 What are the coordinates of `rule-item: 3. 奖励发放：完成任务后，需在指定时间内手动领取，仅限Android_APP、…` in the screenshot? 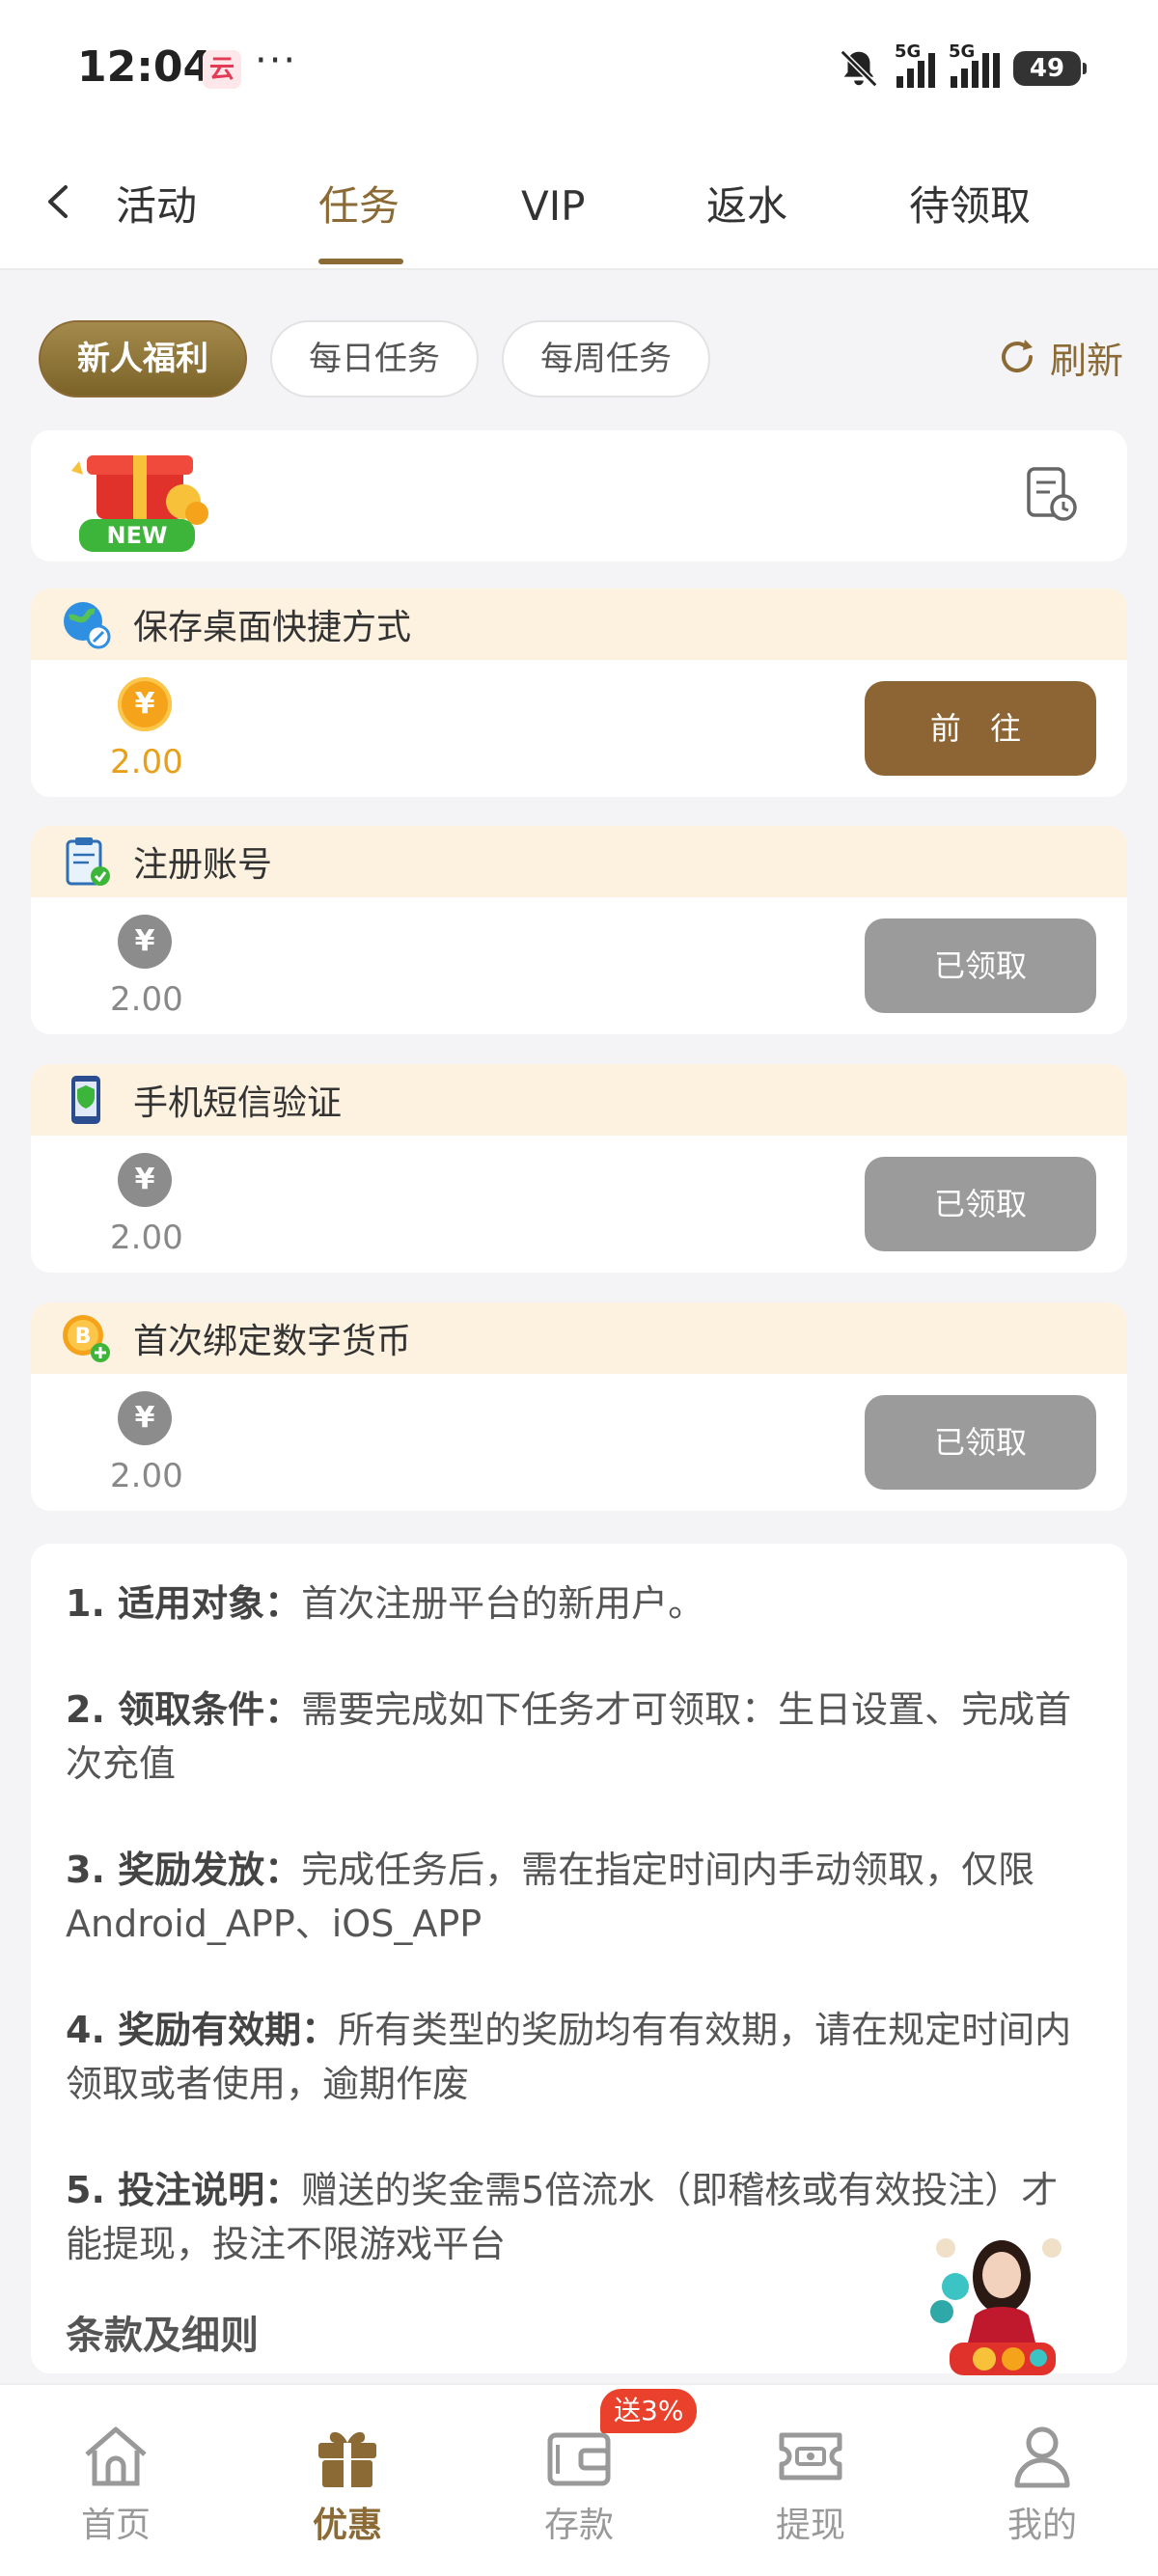 It's located at (579, 1897).